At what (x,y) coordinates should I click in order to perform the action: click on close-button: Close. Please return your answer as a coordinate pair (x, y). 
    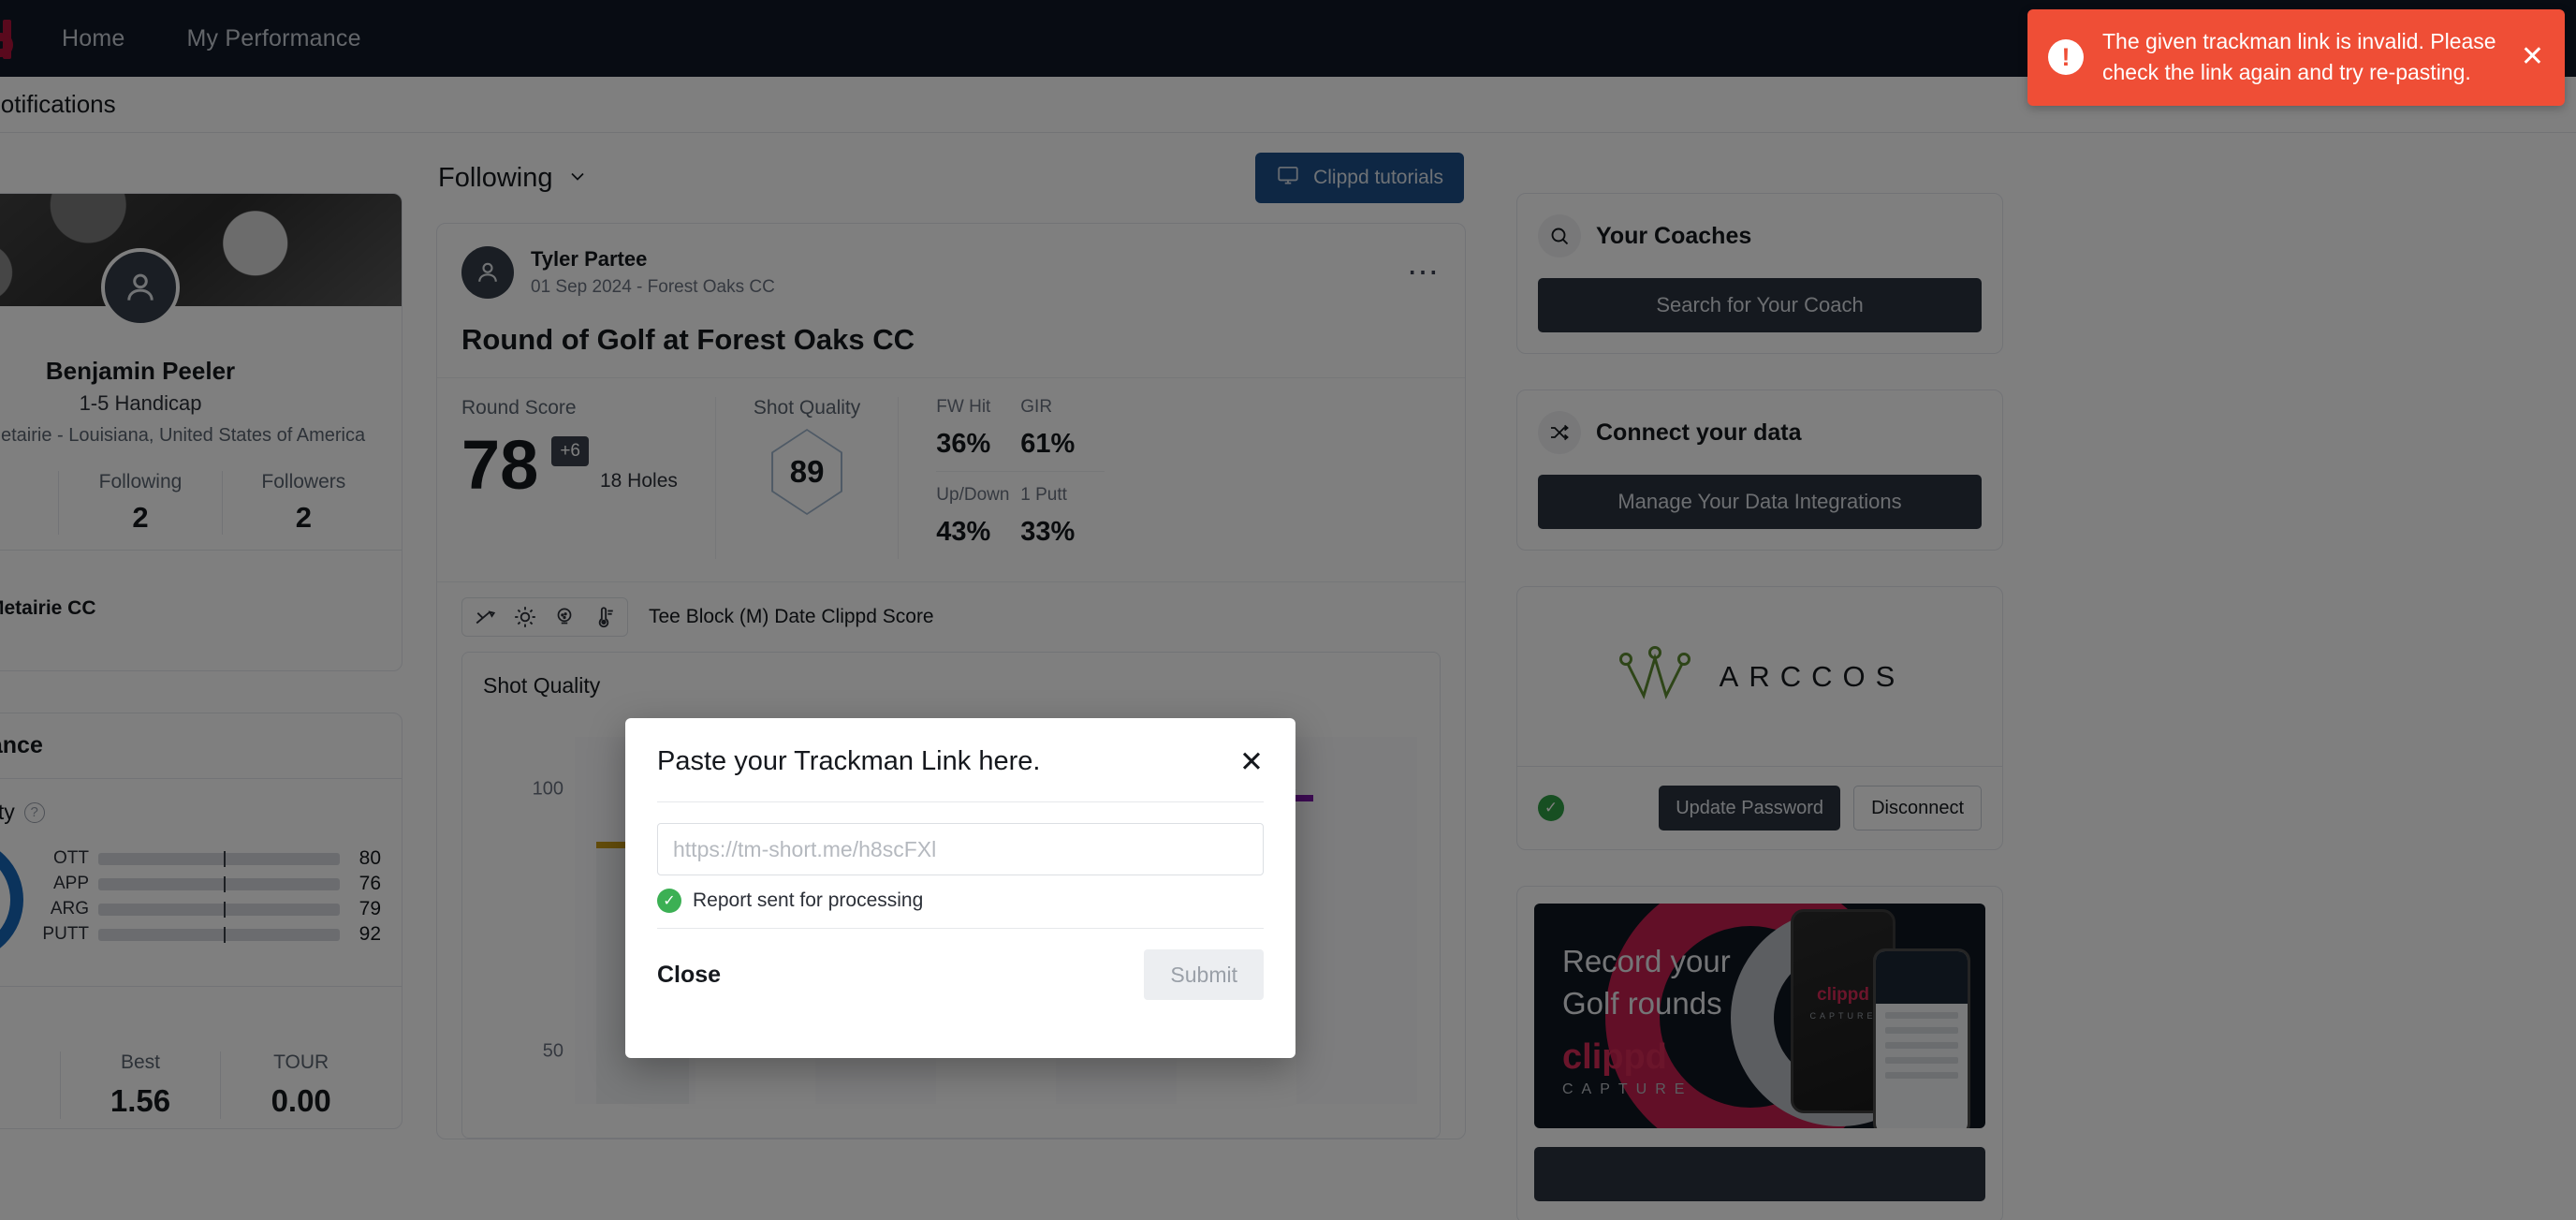
    Looking at the image, I should click on (689, 975).